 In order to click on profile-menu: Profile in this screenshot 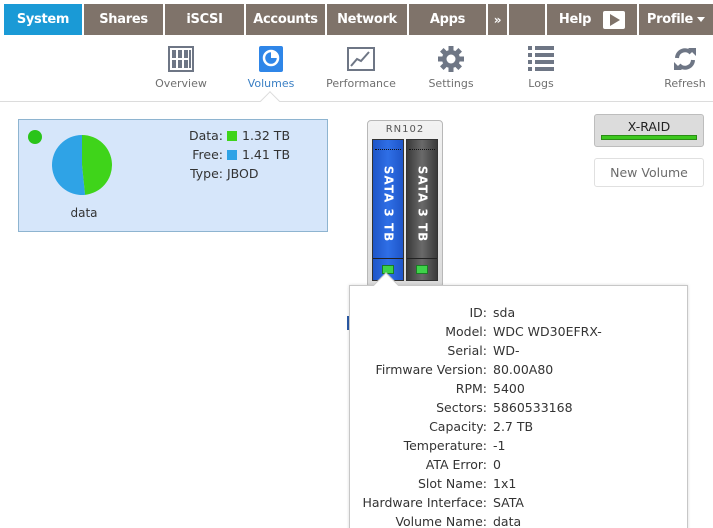, I will do `click(676, 19)`.